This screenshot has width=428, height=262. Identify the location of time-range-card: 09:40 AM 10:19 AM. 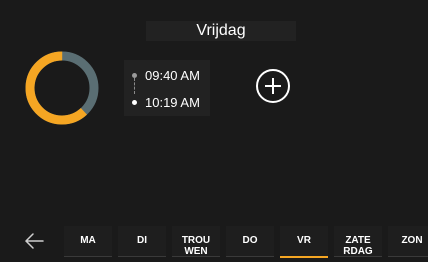
(167, 88).